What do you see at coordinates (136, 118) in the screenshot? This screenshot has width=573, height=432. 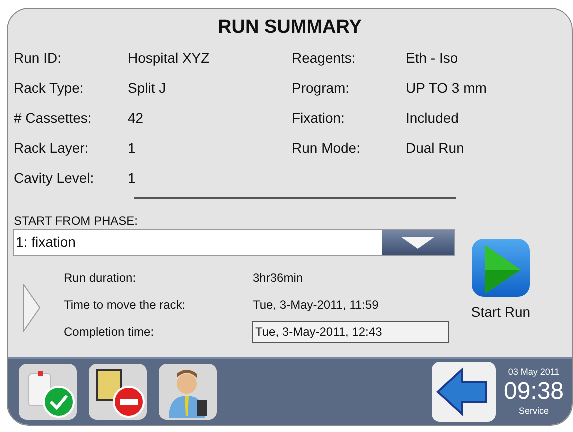 I see `field-value: 42` at bounding box center [136, 118].